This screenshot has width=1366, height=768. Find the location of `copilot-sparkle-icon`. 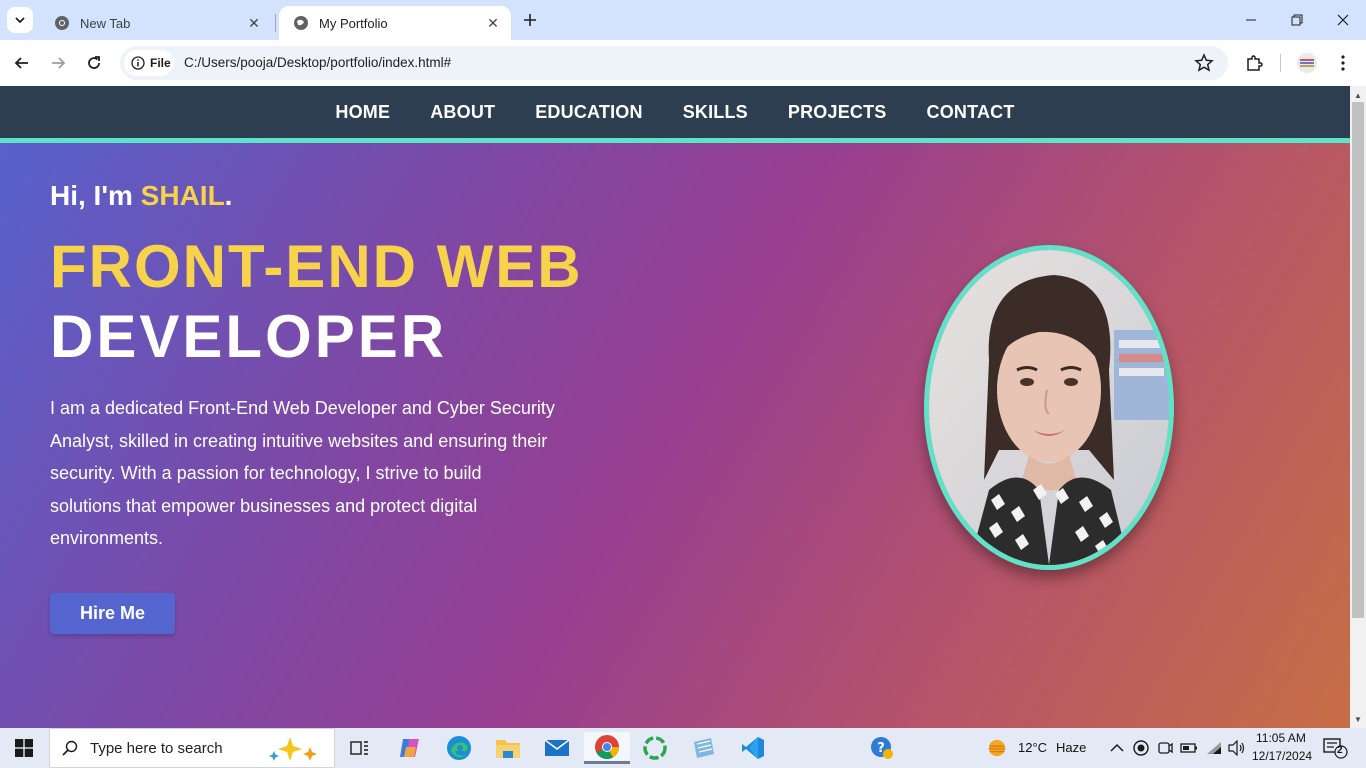

copilot-sparkle-icon is located at coordinates (293, 749).